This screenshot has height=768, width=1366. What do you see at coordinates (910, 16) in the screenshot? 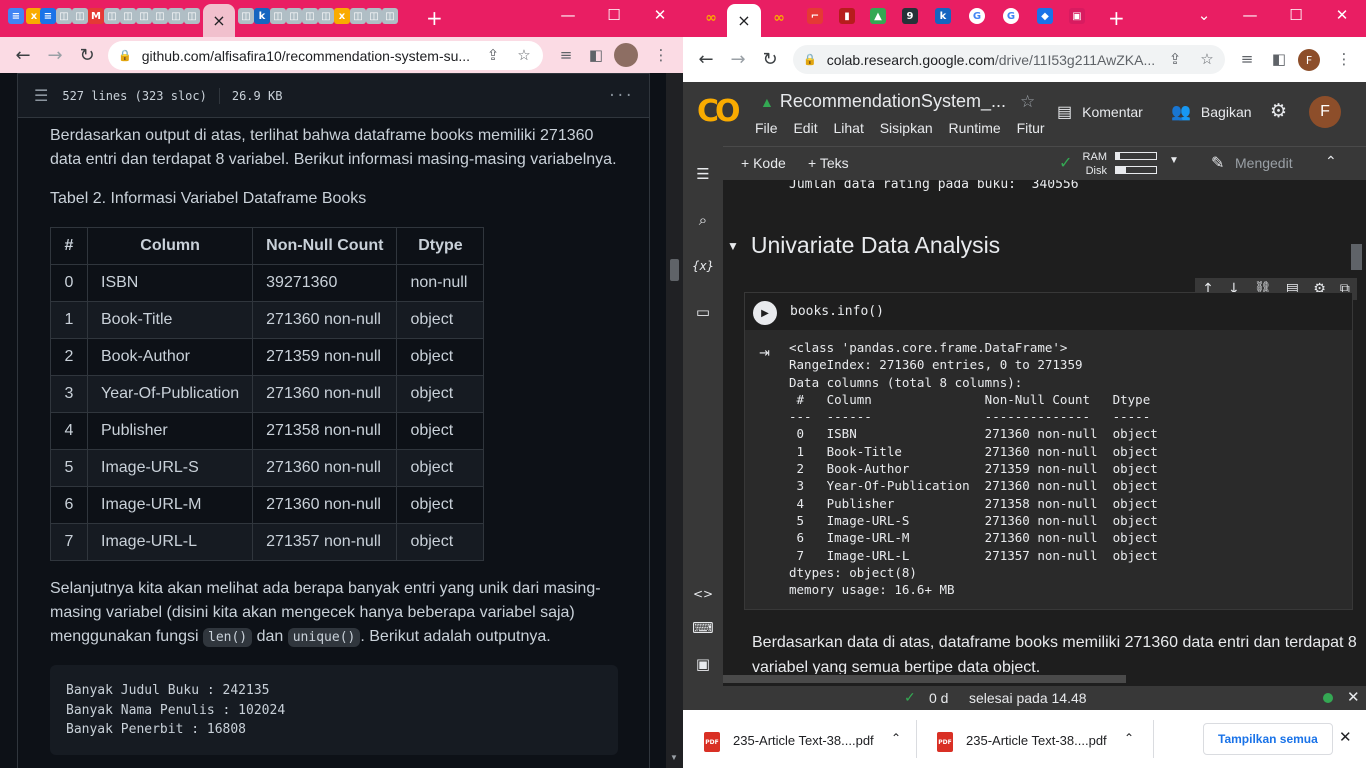
I see `tab-favicon-icon: 9` at bounding box center [910, 16].